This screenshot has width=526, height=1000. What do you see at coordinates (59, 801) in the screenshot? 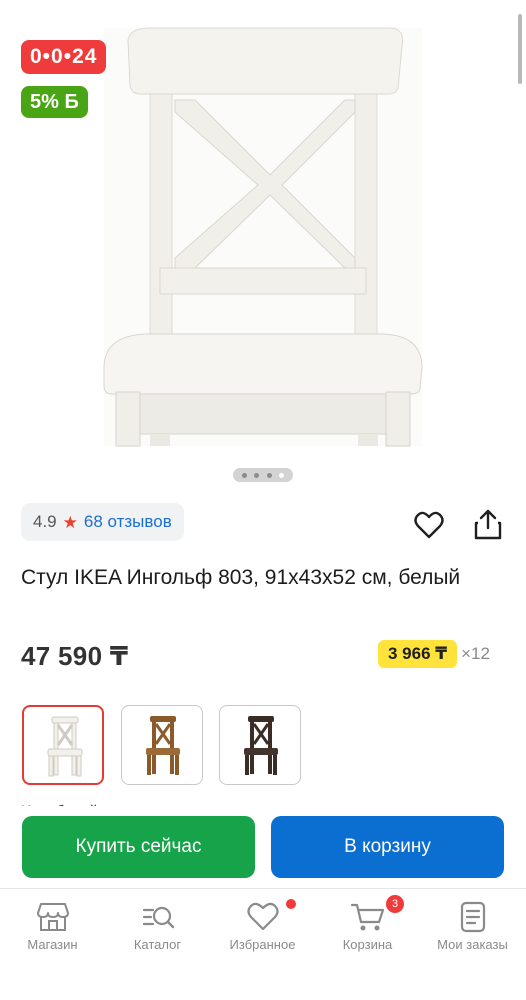
I see `variant-color-label: Цвет белый` at bounding box center [59, 801].